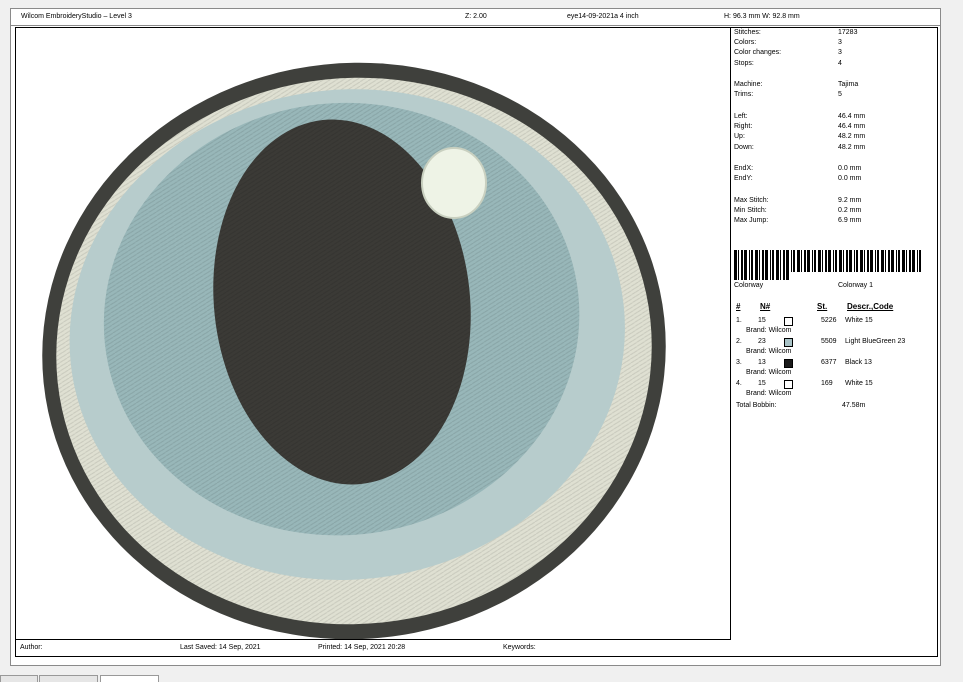 Image resolution: width=963 pixels, height=682 pixels. I want to click on color-stitches: 6377, so click(829, 362).